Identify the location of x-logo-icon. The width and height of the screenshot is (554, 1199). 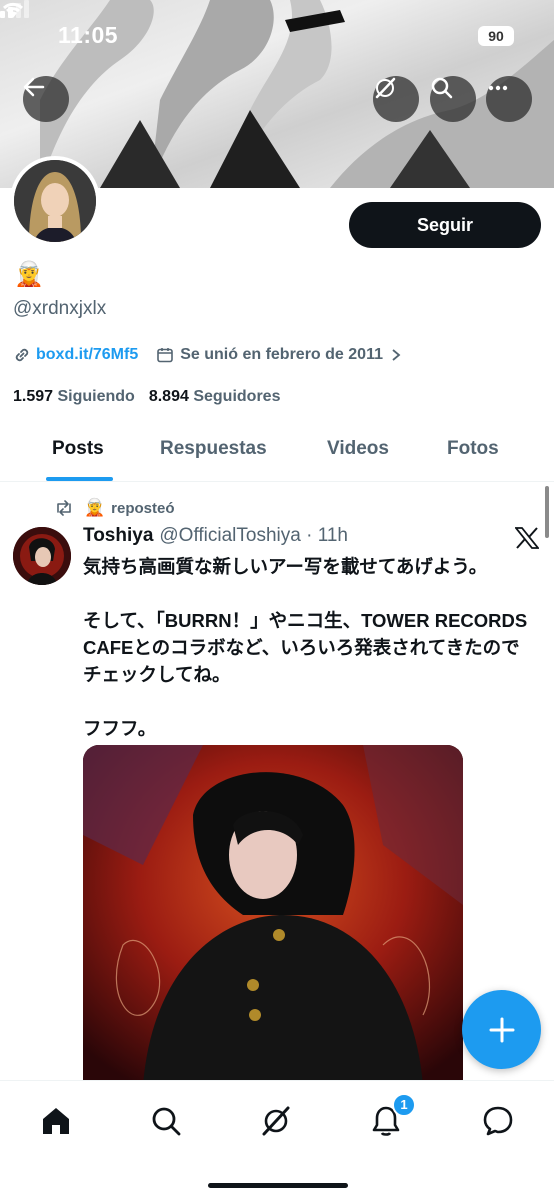
(527, 538).